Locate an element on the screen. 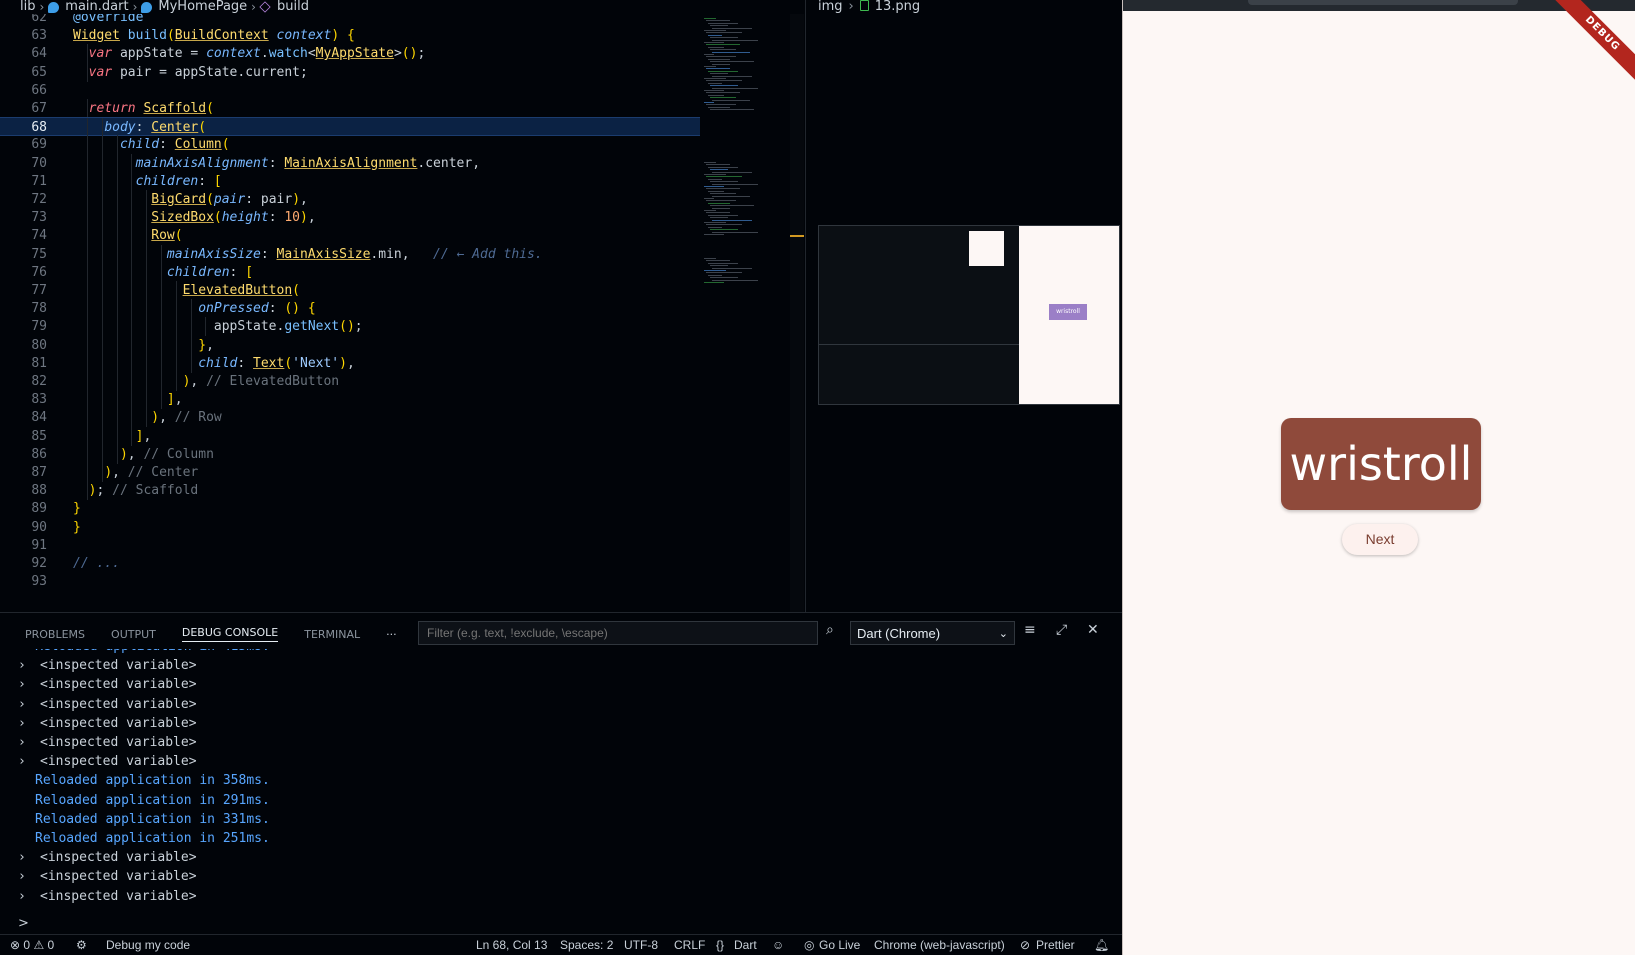 This screenshot has height=955, width=1635. line-number: 71 is located at coordinates (39, 181).